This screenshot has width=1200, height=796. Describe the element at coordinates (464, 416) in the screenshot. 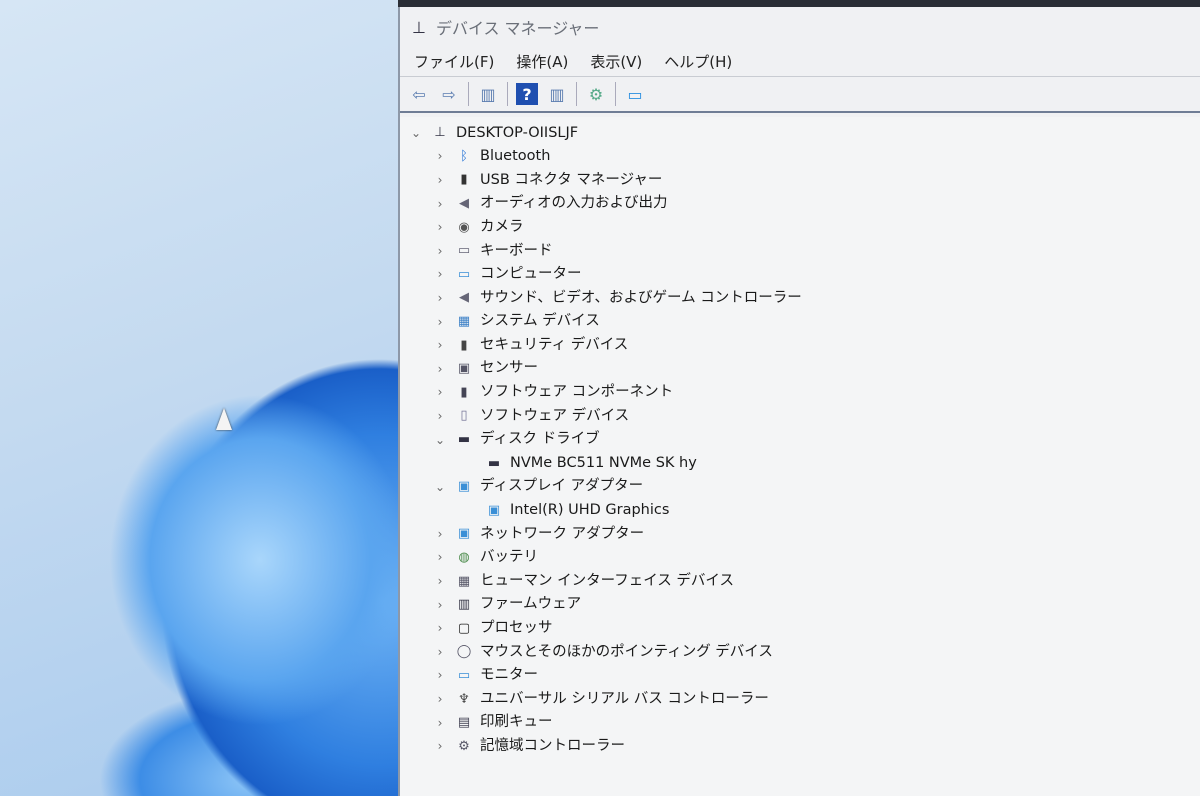

I see `software-device-icon: ▯` at that location.